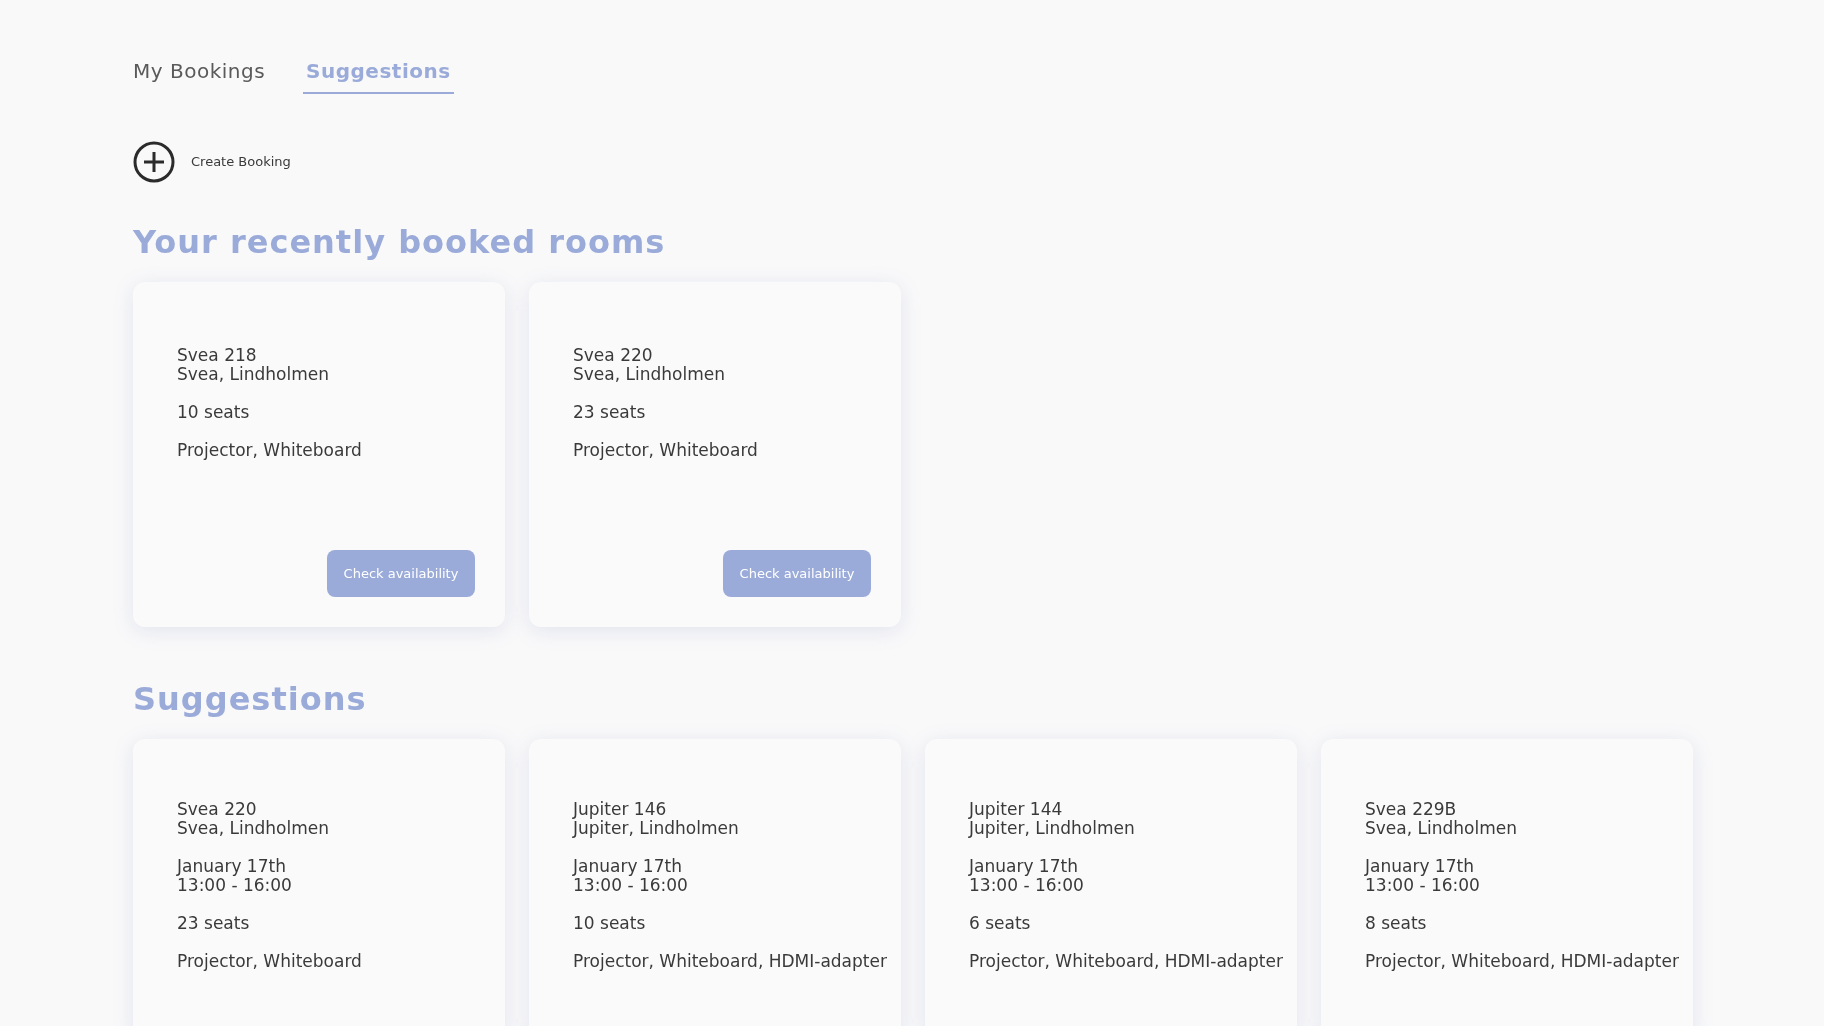  Describe the element at coordinates (620, 809) in the screenshot. I see `room-name: Jupiter 146` at that location.